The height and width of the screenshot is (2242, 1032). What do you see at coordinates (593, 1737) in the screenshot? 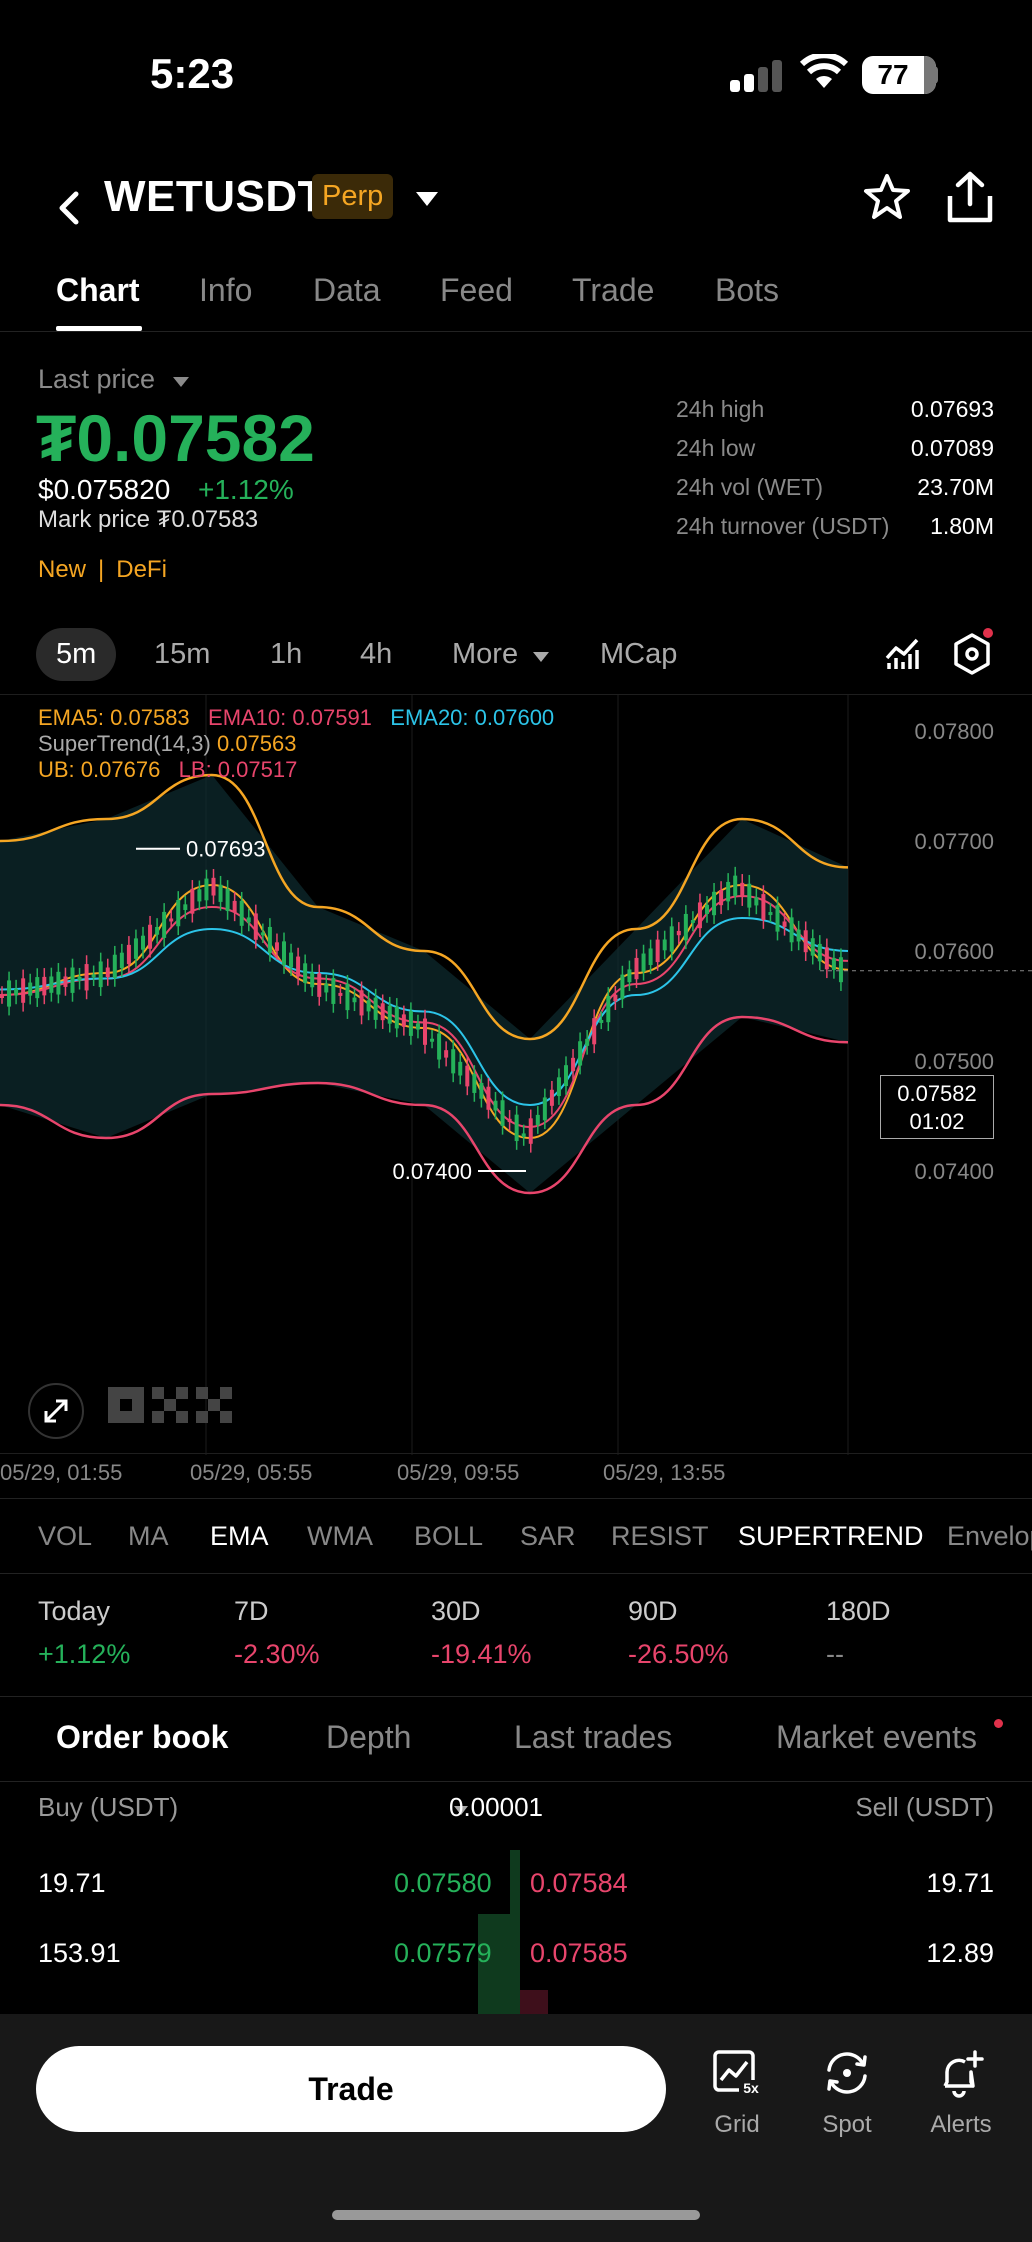
I see `tab-last-trades: Last trades` at bounding box center [593, 1737].